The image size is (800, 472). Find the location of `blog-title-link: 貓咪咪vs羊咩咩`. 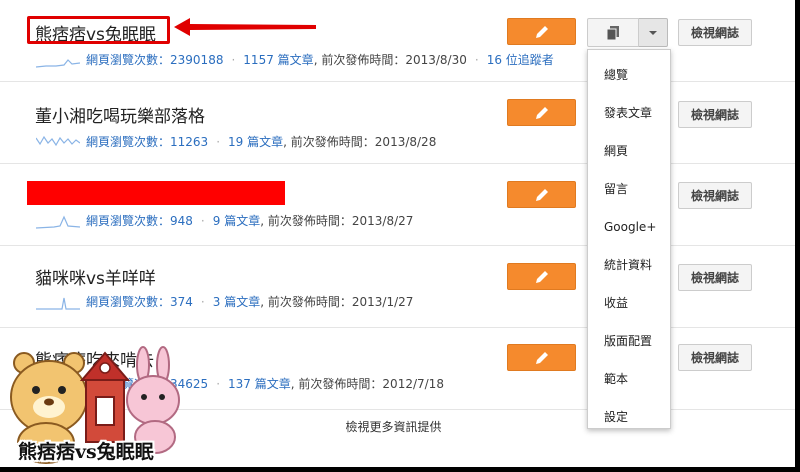

blog-title-link: 貓咪咪vs羊咩咩 is located at coordinates (95, 276).